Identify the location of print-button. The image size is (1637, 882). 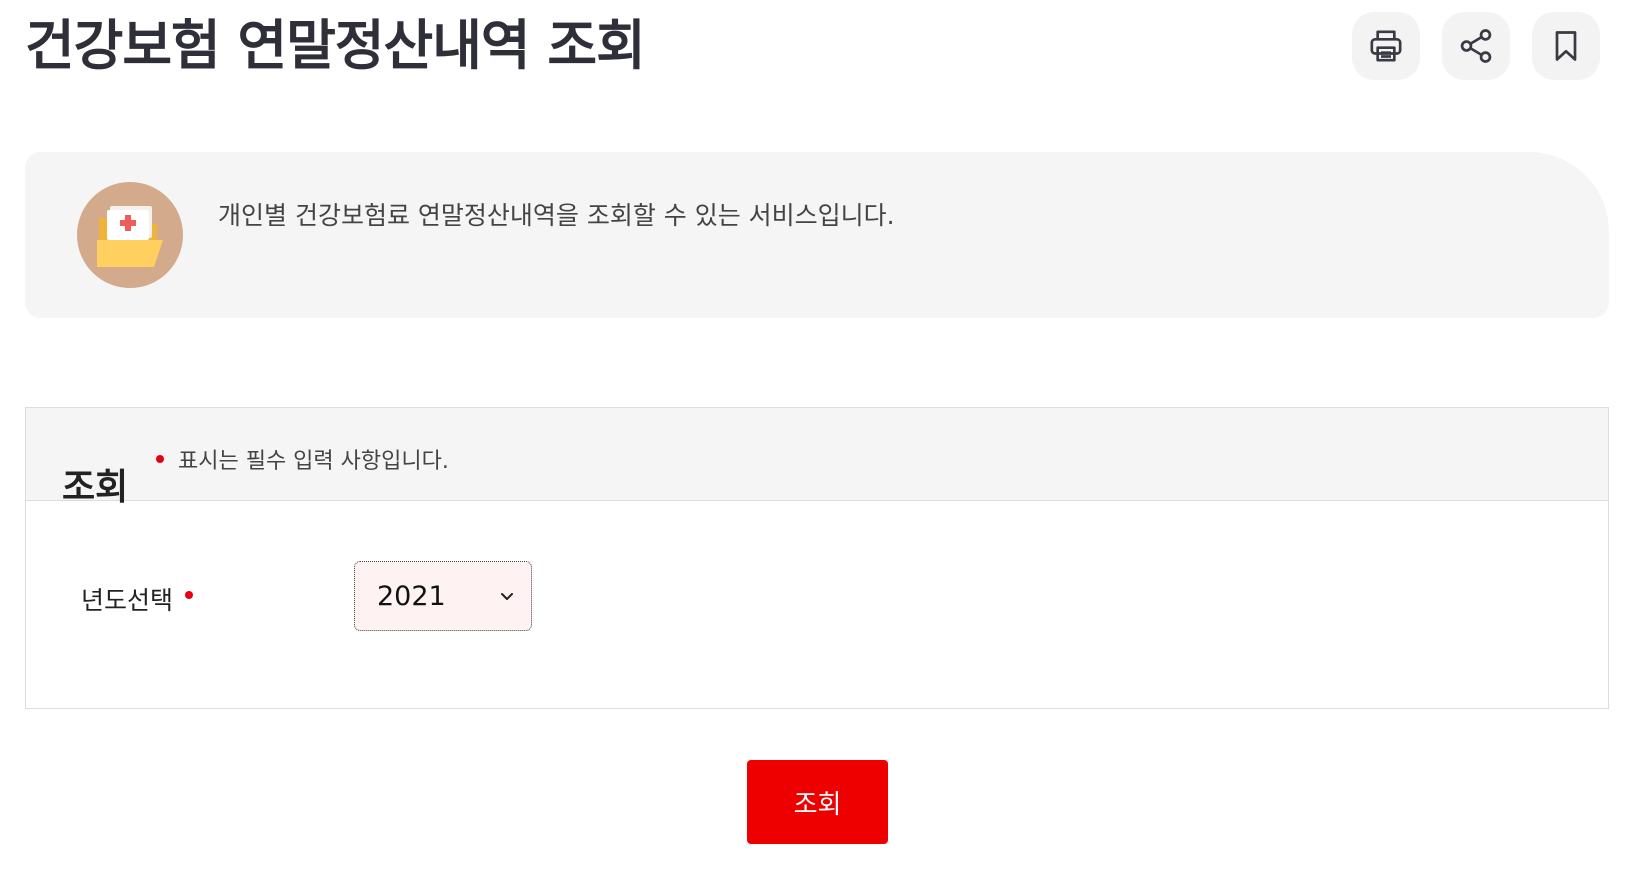
(1386, 46).